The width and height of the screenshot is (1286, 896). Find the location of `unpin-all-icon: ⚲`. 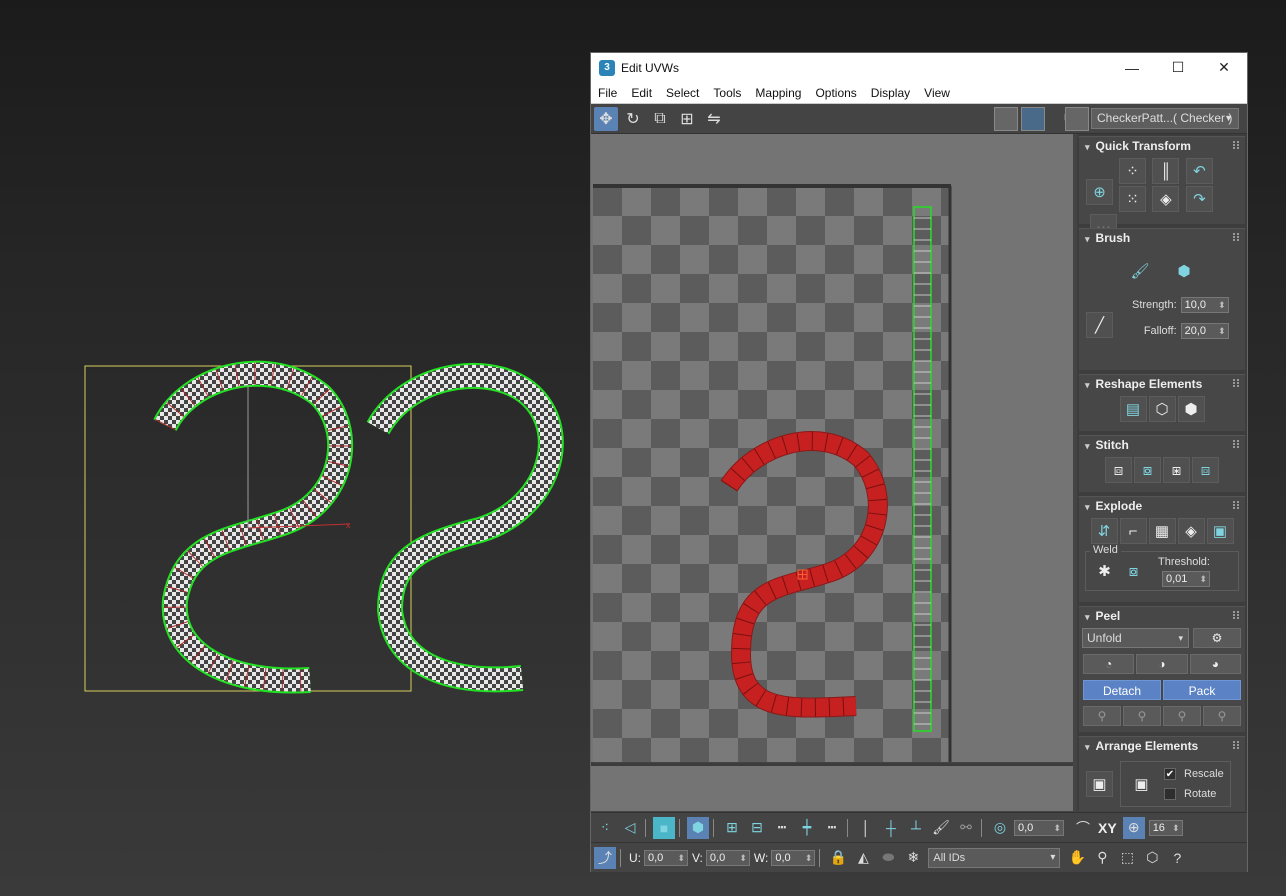

unpin-all-icon: ⚲ is located at coordinates (1222, 716).